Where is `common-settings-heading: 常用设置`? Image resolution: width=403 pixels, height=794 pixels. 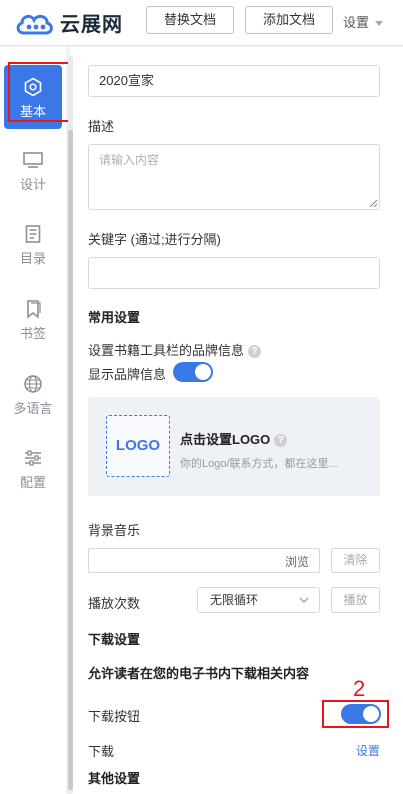 common-settings-heading: 常用设置 is located at coordinates (114, 317).